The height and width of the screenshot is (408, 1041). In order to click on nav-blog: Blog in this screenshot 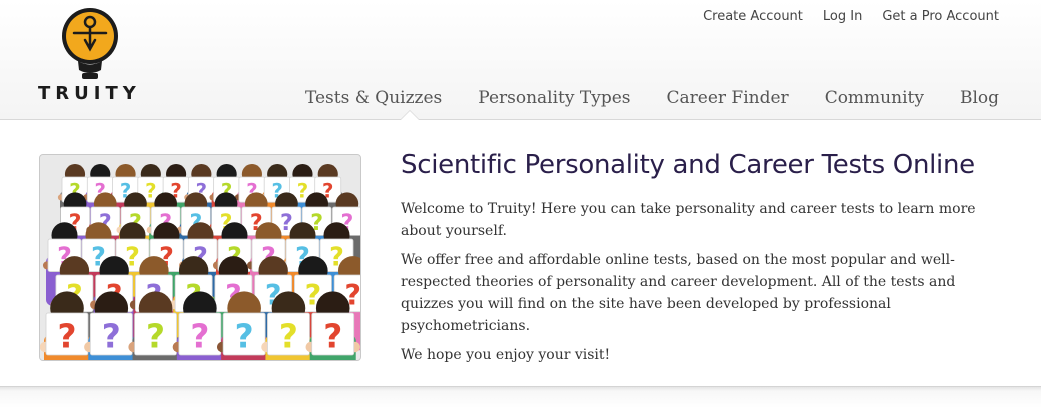, I will do `click(979, 98)`.